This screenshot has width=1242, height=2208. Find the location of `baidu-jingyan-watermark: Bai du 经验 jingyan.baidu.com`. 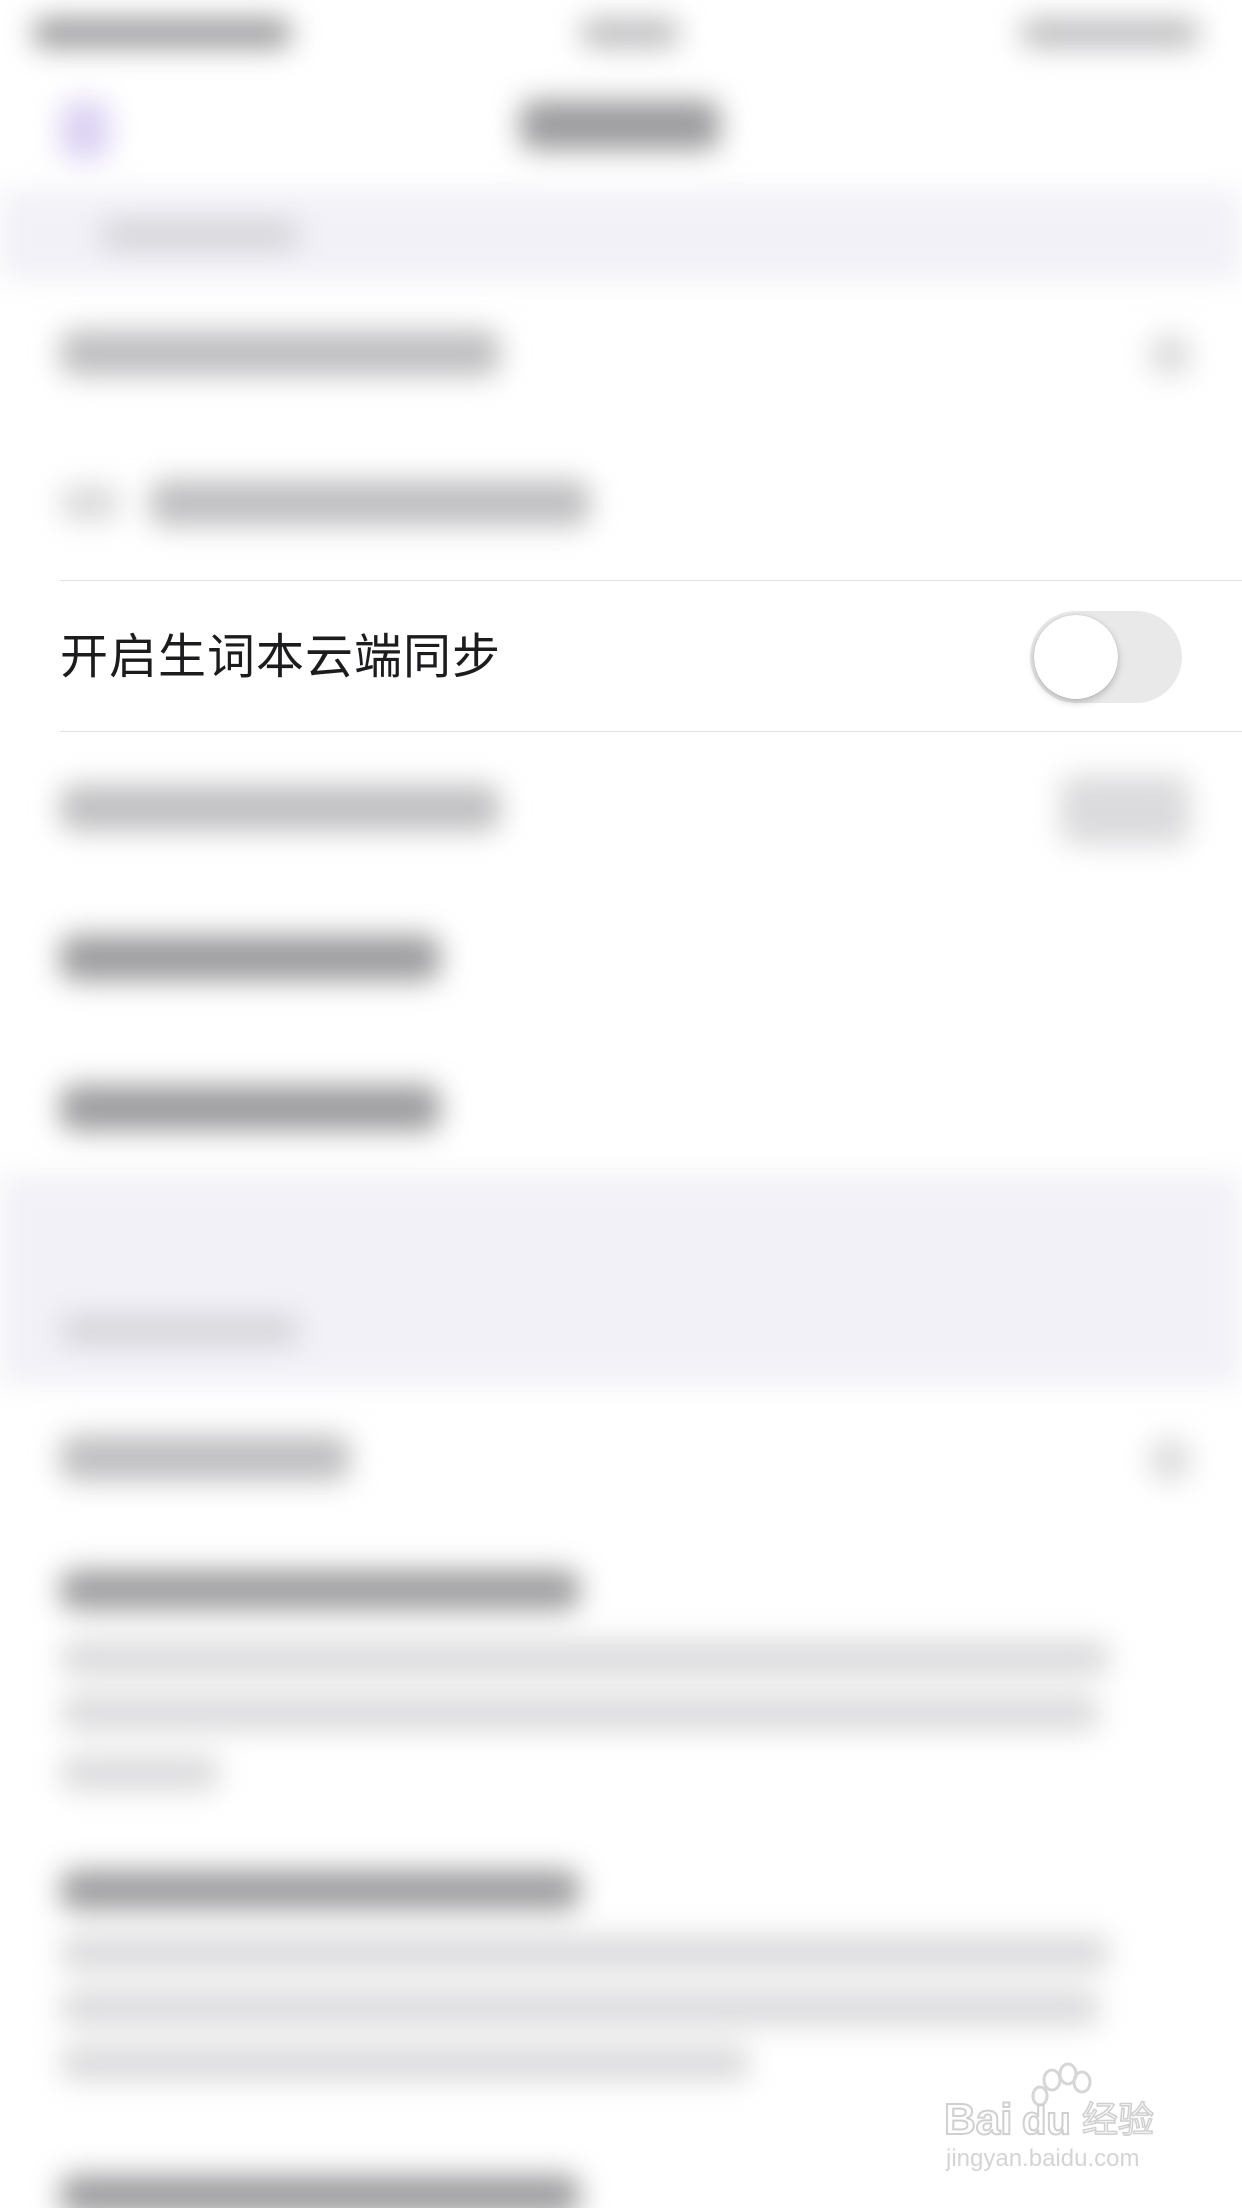

baidu-jingyan-watermark: Bai du 经验 jingyan.baidu.com is located at coordinates (1049, 2117).